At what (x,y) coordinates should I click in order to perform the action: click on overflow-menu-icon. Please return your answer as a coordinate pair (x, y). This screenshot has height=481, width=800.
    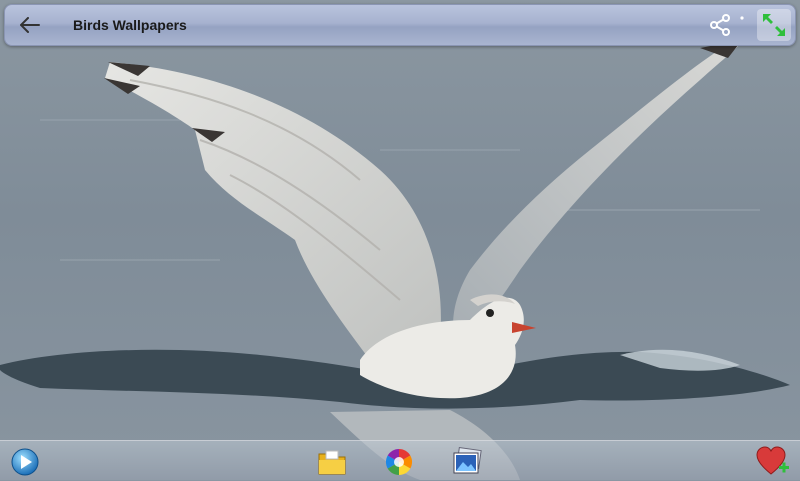
    Looking at the image, I should click on (742, 25).